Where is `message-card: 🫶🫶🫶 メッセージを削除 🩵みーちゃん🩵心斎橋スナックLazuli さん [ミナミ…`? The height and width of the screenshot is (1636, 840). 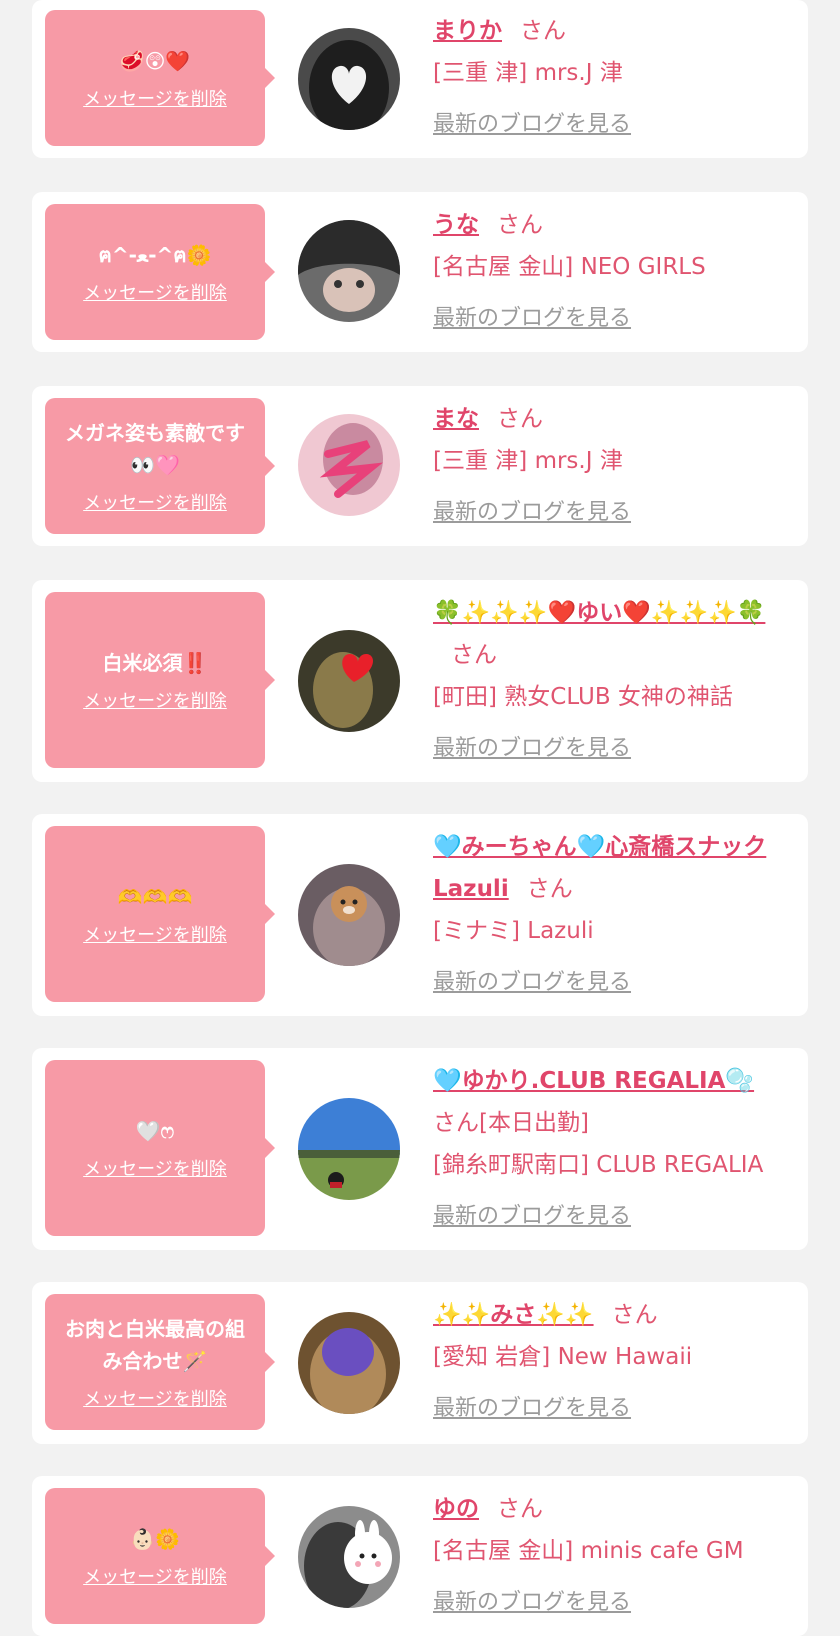
message-card: 🫶🫶🫶 メッセージを削除 🩵みーちゃん🩵心斎橋スナックLazuli さん [ミナミ… is located at coordinates (420, 915).